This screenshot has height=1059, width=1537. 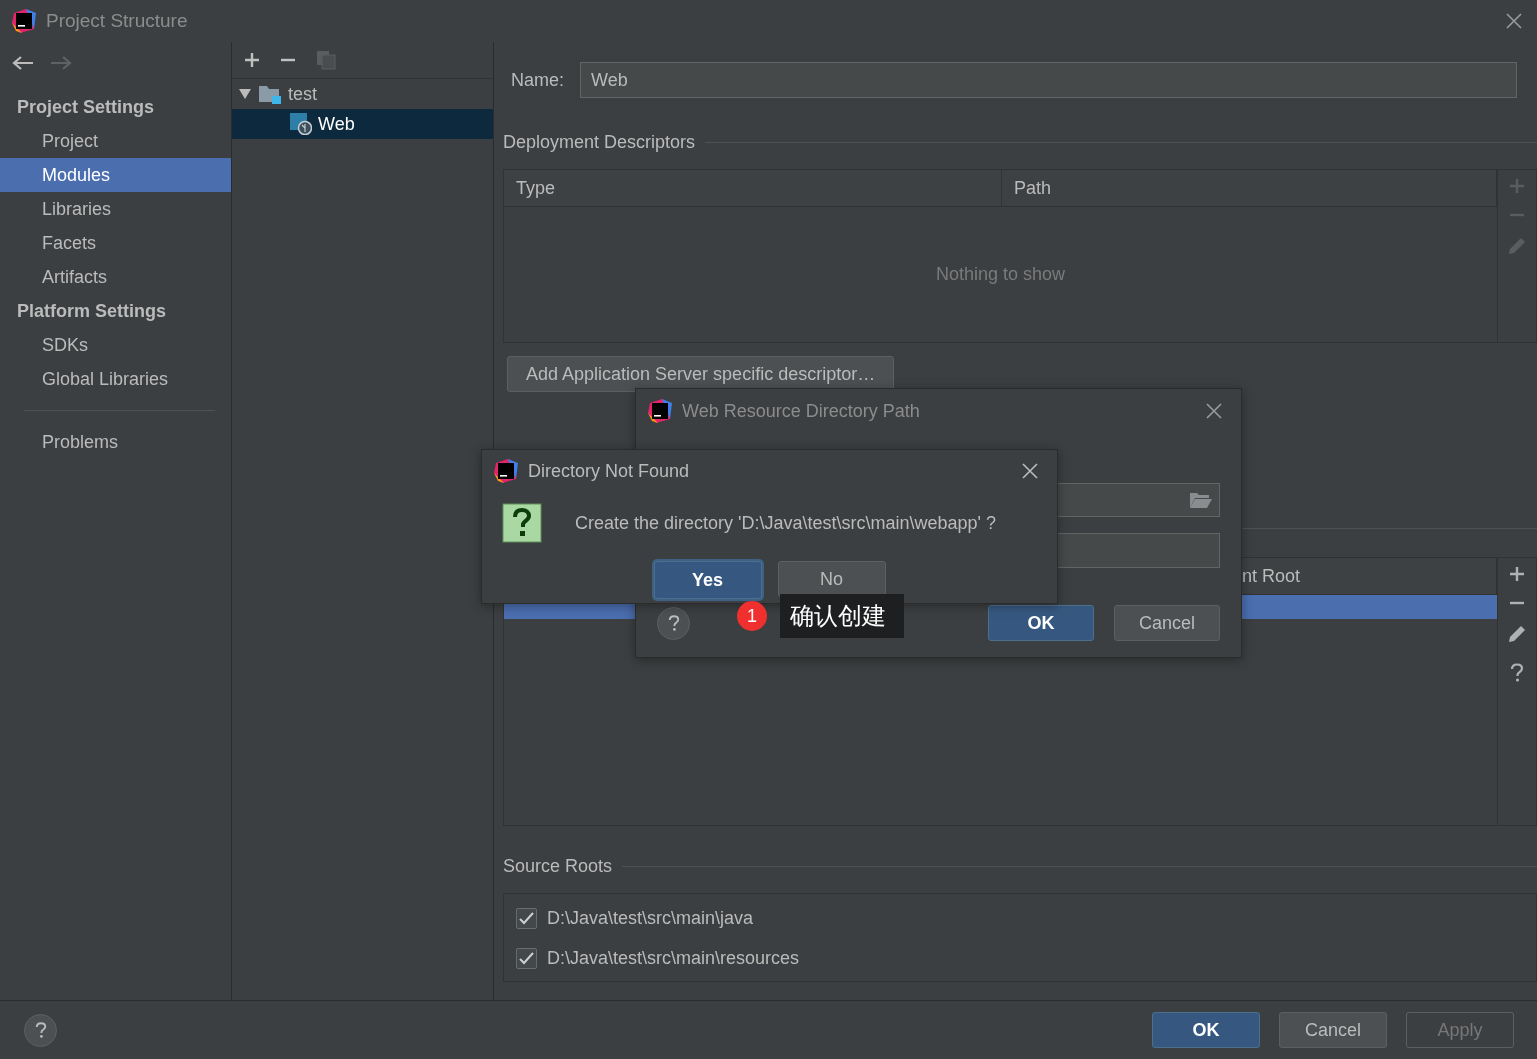 What do you see at coordinates (1048, 80) in the screenshot?
I see `name-field: Web` at bounding box center [1048, 80].